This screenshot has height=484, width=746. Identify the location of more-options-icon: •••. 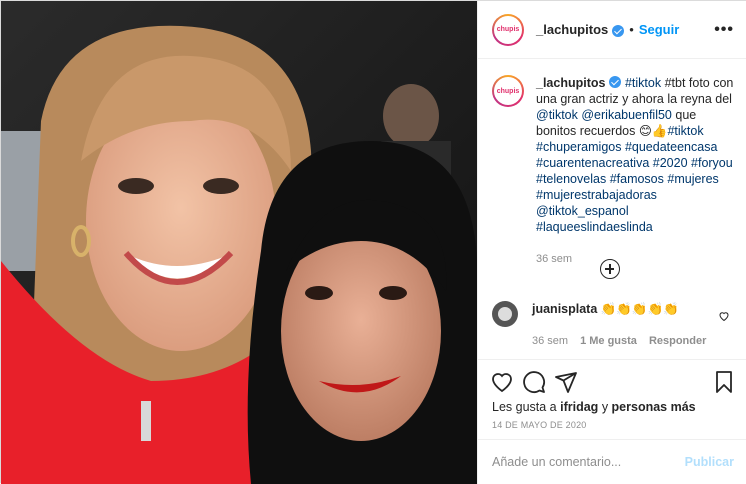
(724, 30).